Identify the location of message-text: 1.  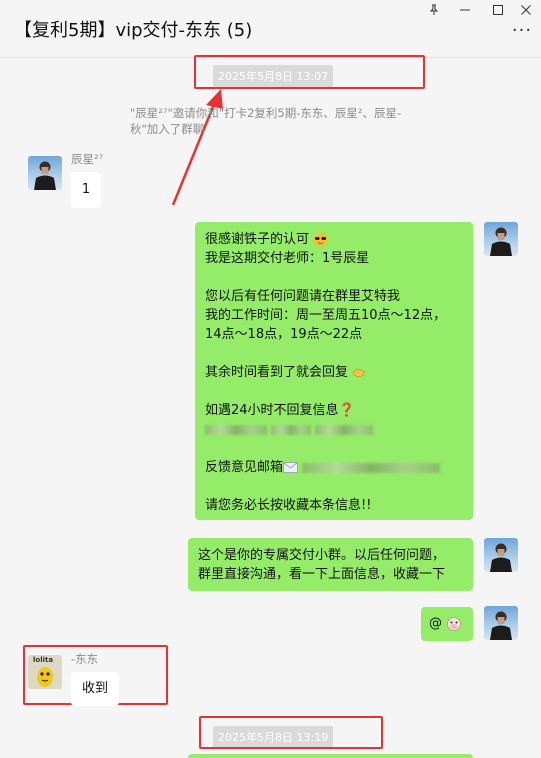
(86, 189).